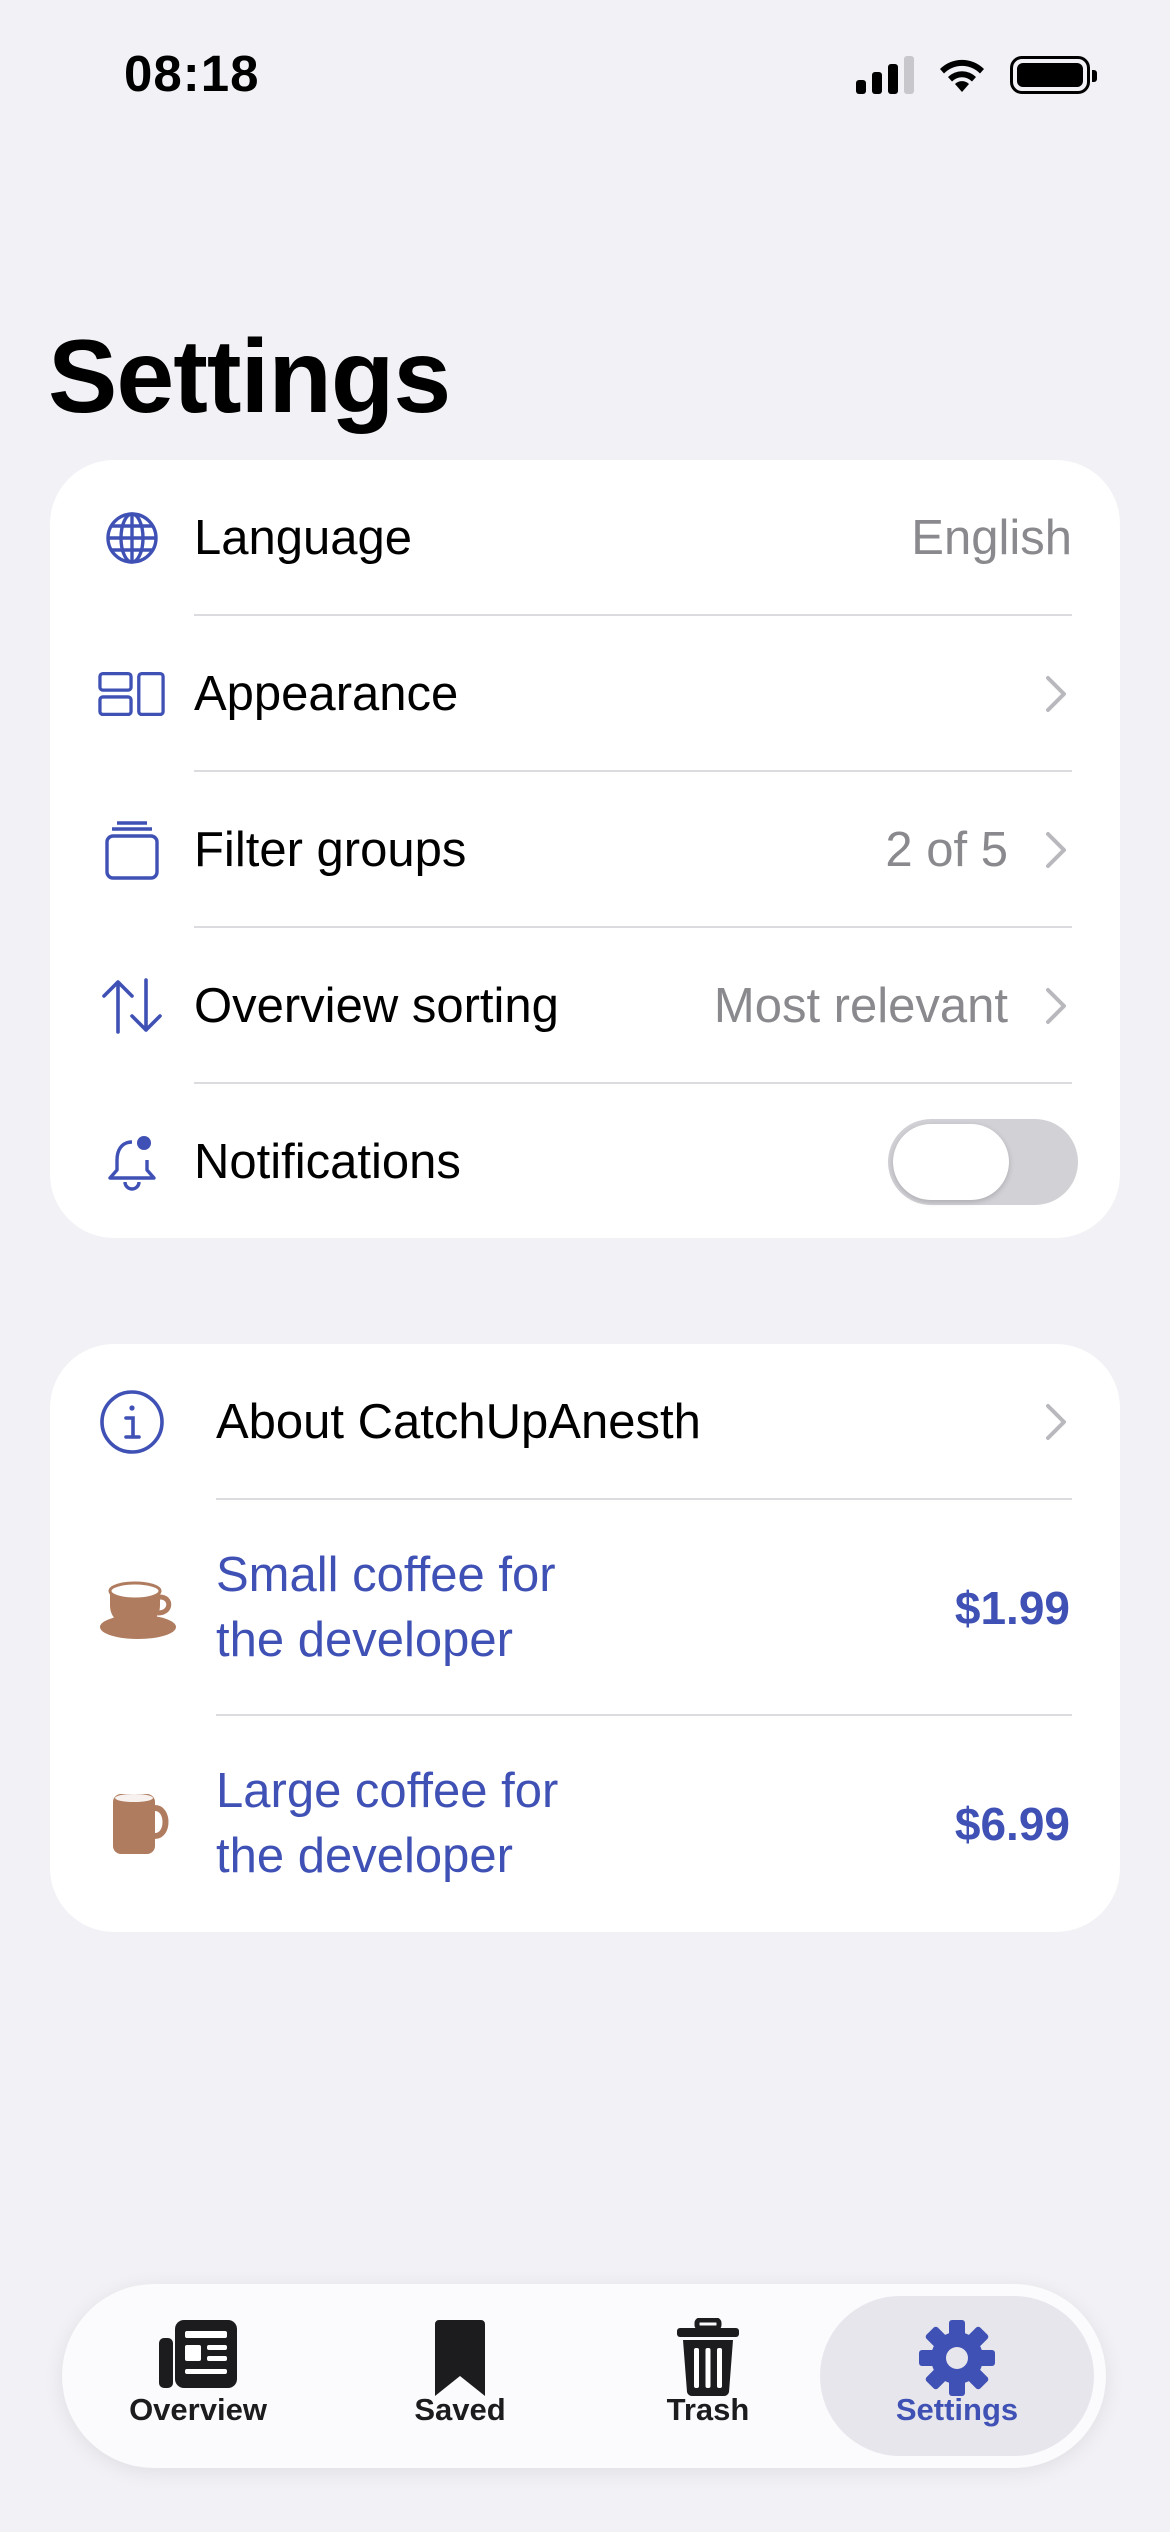 The width and height of the screenshot is (1170, 2532). Describe the element at coordinates (326, 694) in the screenshot. I see `appearance-label: Appearance` at that location.